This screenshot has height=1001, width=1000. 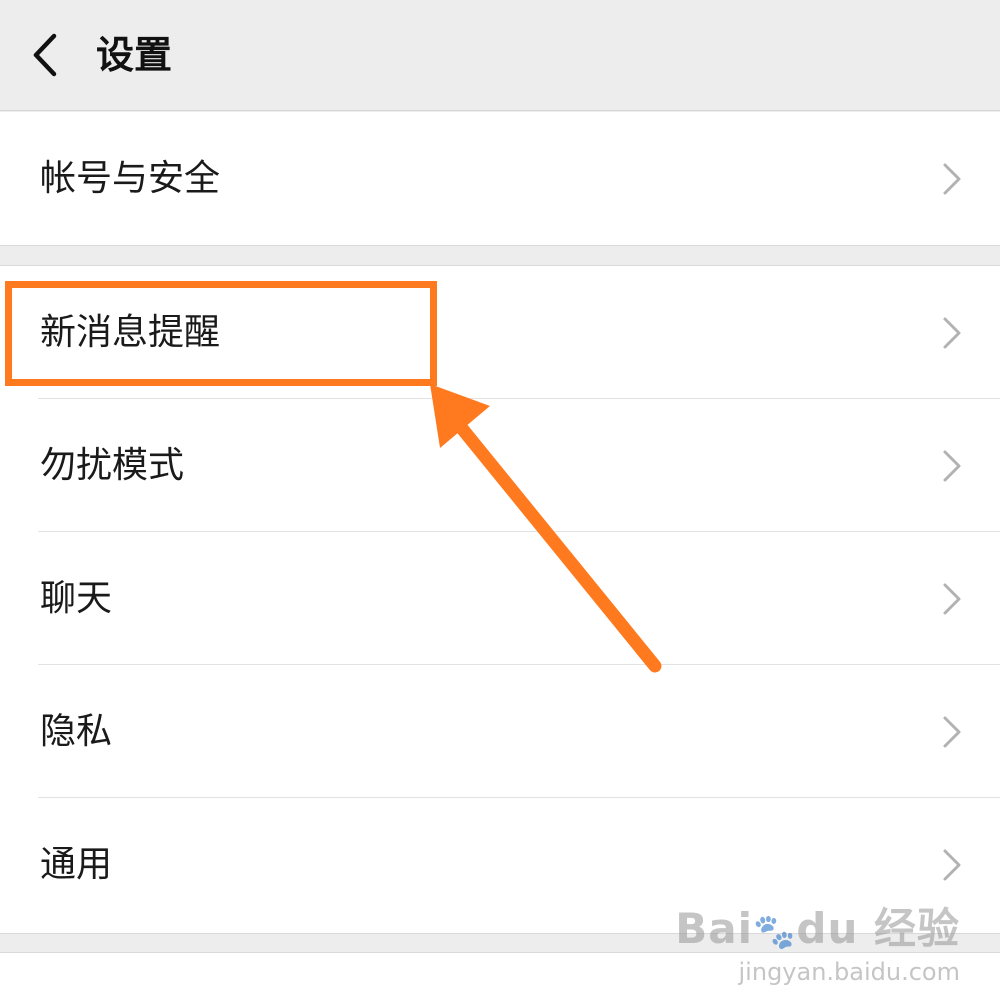 What do you see at coordinates (221, 333) in the screenshot?
I see `annotation-highlight-box` at bounding box center [221, 333].